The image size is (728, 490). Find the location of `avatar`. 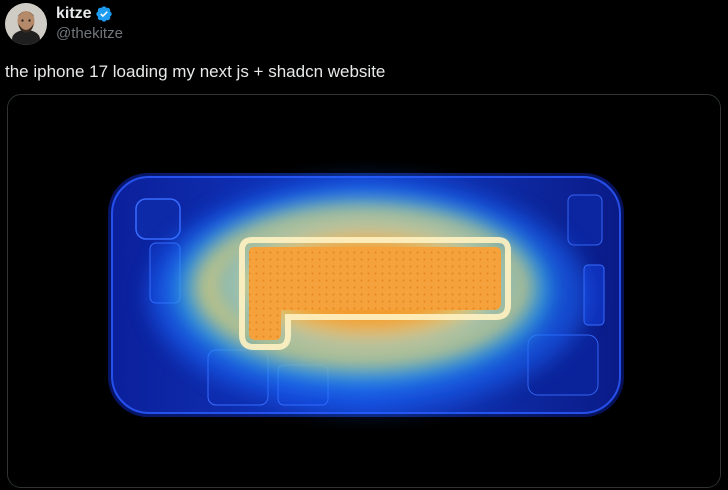

avatar is located at coordinates (26, 24).